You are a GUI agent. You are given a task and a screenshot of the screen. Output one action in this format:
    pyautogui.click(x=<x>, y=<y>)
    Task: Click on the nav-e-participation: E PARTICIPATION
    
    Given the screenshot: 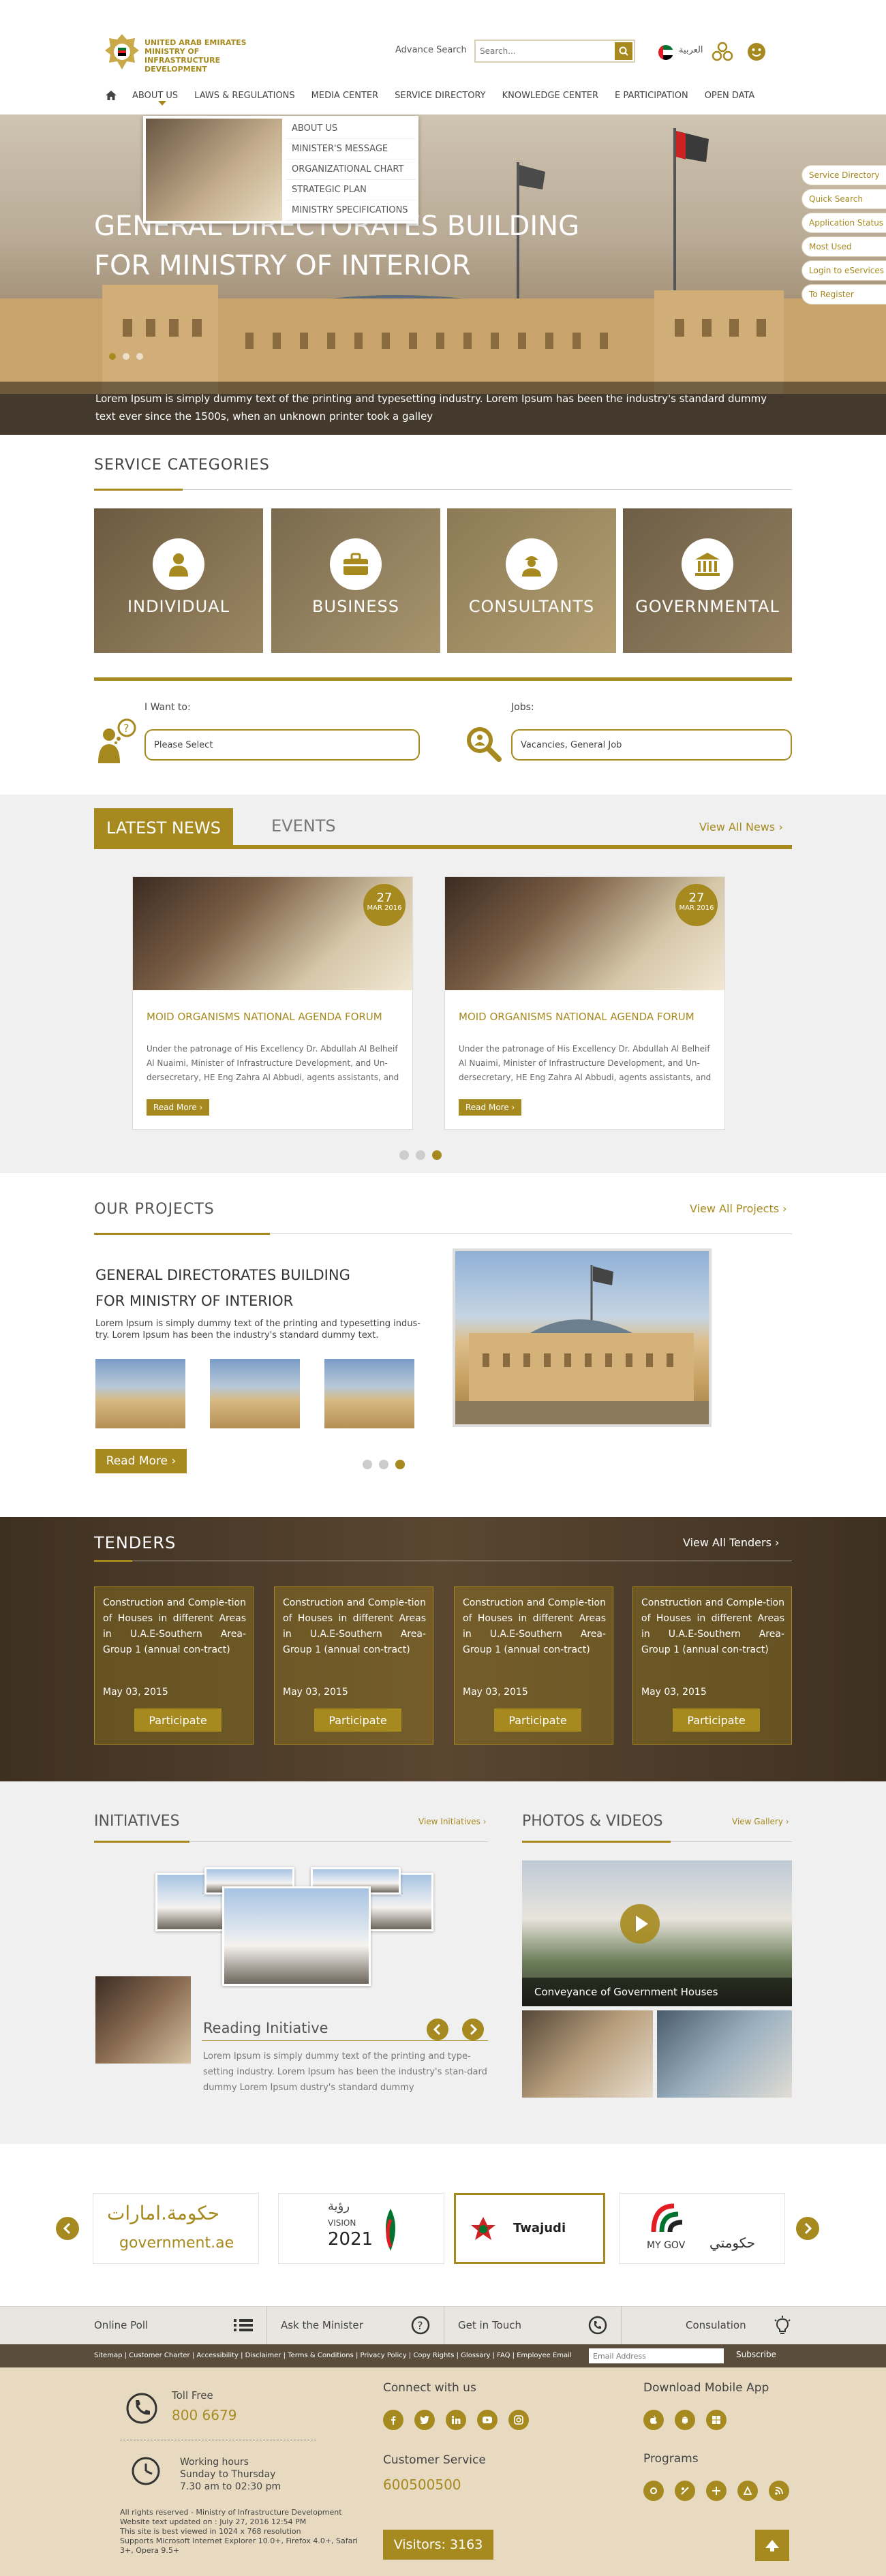 What is the action you would take?
    pyautogui.click(x=652, y=96)
    